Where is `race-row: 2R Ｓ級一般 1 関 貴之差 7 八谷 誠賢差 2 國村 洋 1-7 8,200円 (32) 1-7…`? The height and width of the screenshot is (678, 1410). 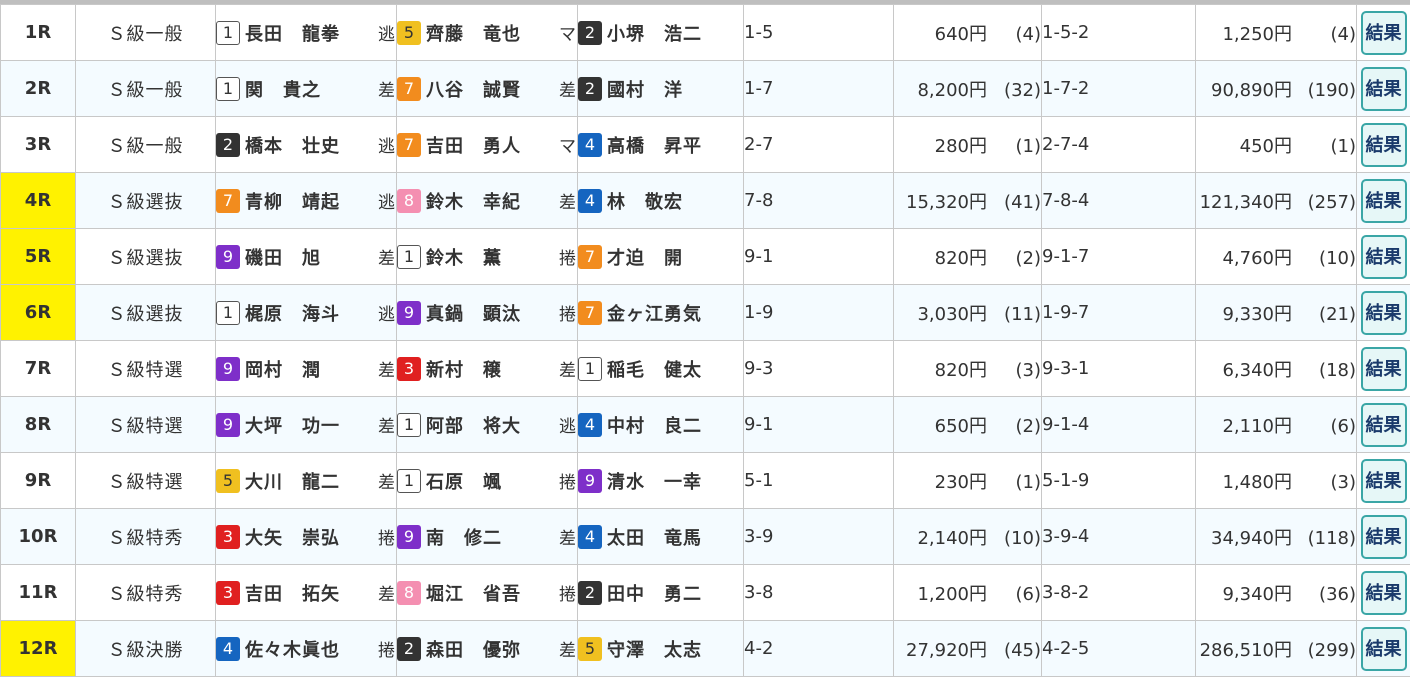 race-row: 2R Ｓ級一般 1 関 貴之差 7 八谷 誠賢差 2 國村 洋 1-7 8,200円 (32) 1-7… is located at coordinates (705, 88).